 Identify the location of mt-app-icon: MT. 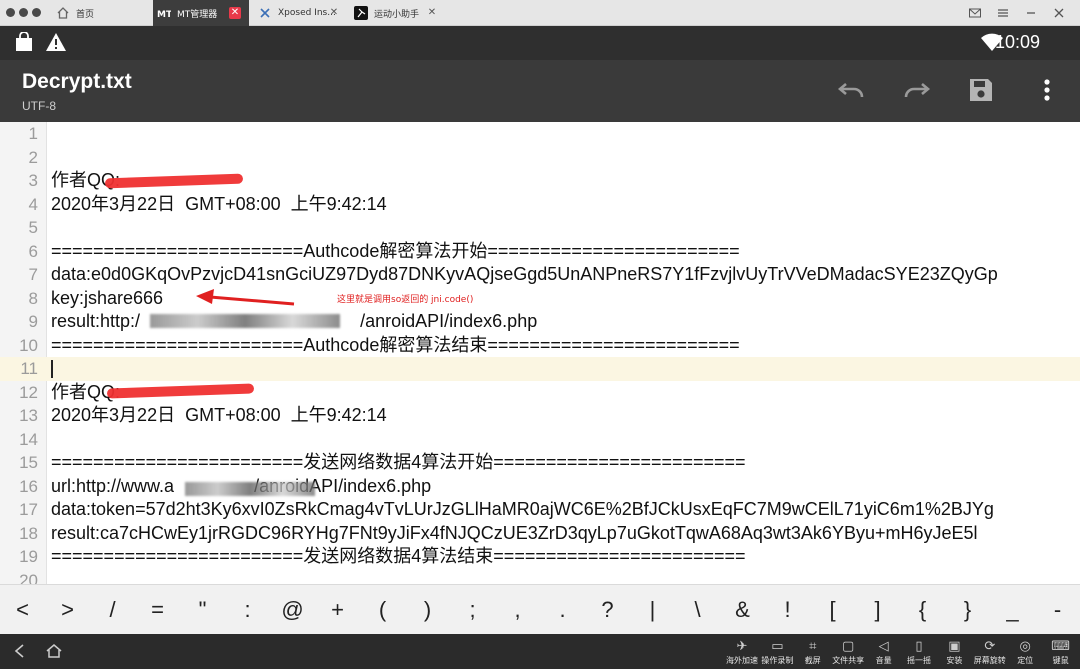
(164, 13).